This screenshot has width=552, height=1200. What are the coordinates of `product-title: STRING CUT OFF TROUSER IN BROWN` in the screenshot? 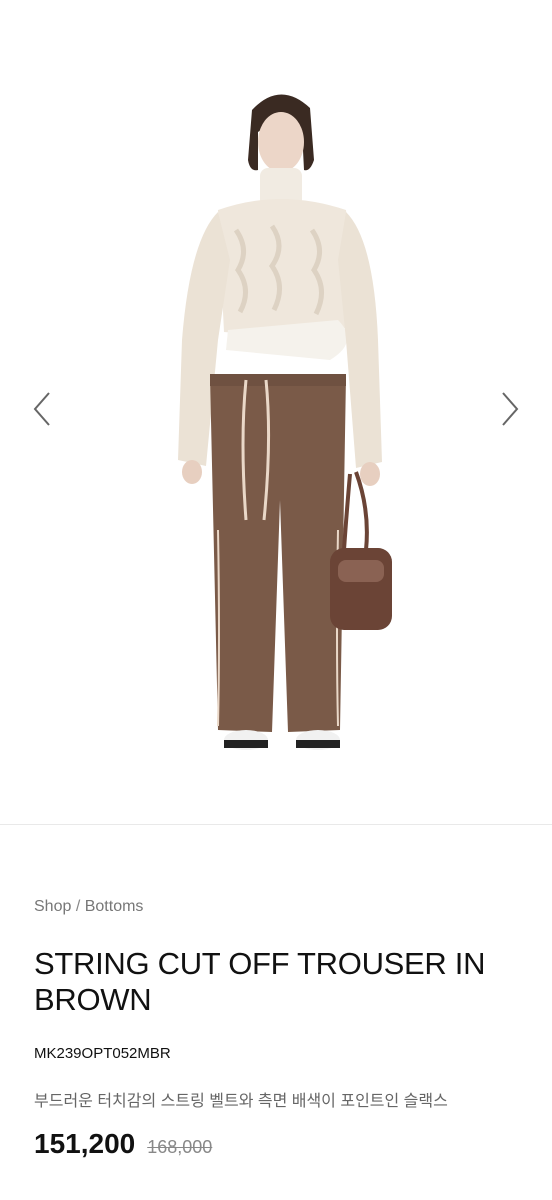 It's located at (260, 981).